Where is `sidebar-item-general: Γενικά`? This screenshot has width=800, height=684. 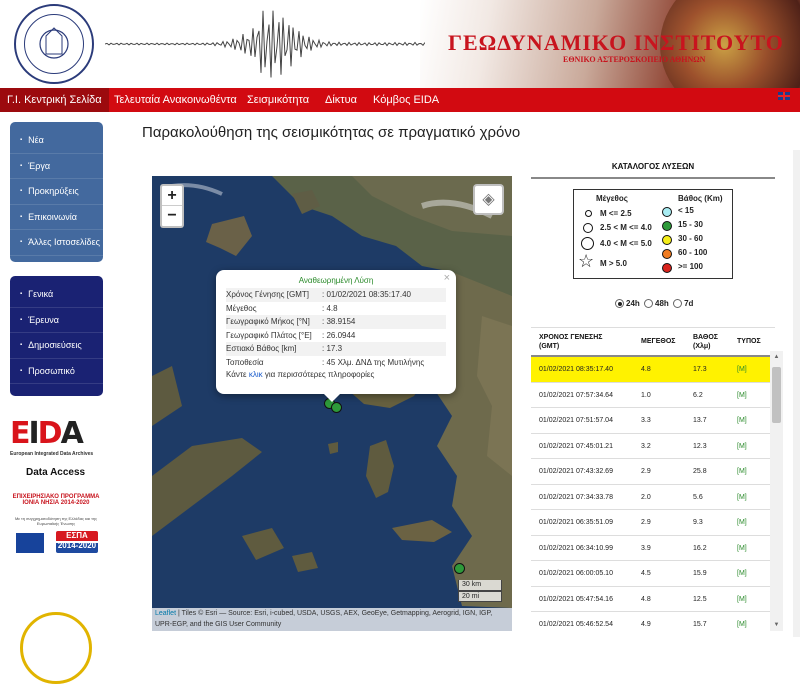 sidebar-item-general: Γενικά is located at coordinates (56, 295).